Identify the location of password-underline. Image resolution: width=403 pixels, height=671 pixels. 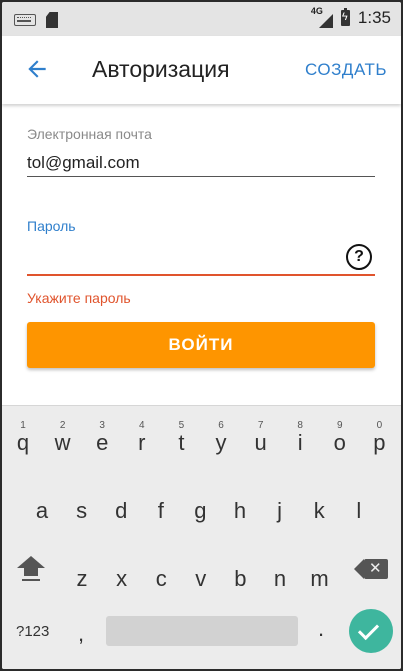
(201, 275).